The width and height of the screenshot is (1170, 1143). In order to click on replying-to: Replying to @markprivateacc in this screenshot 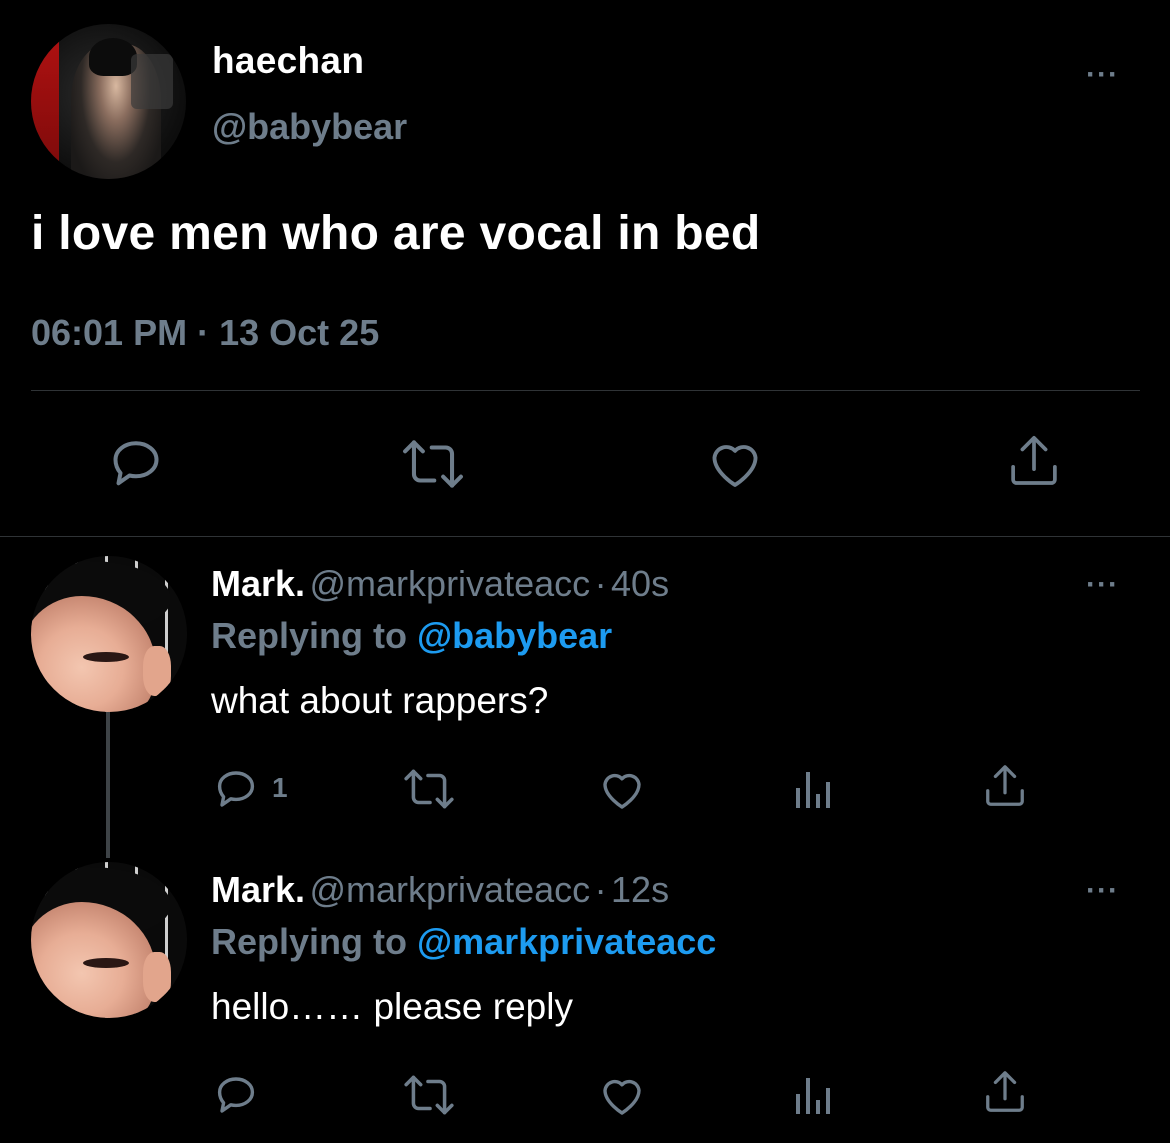, I will do `click(463, 942)`.